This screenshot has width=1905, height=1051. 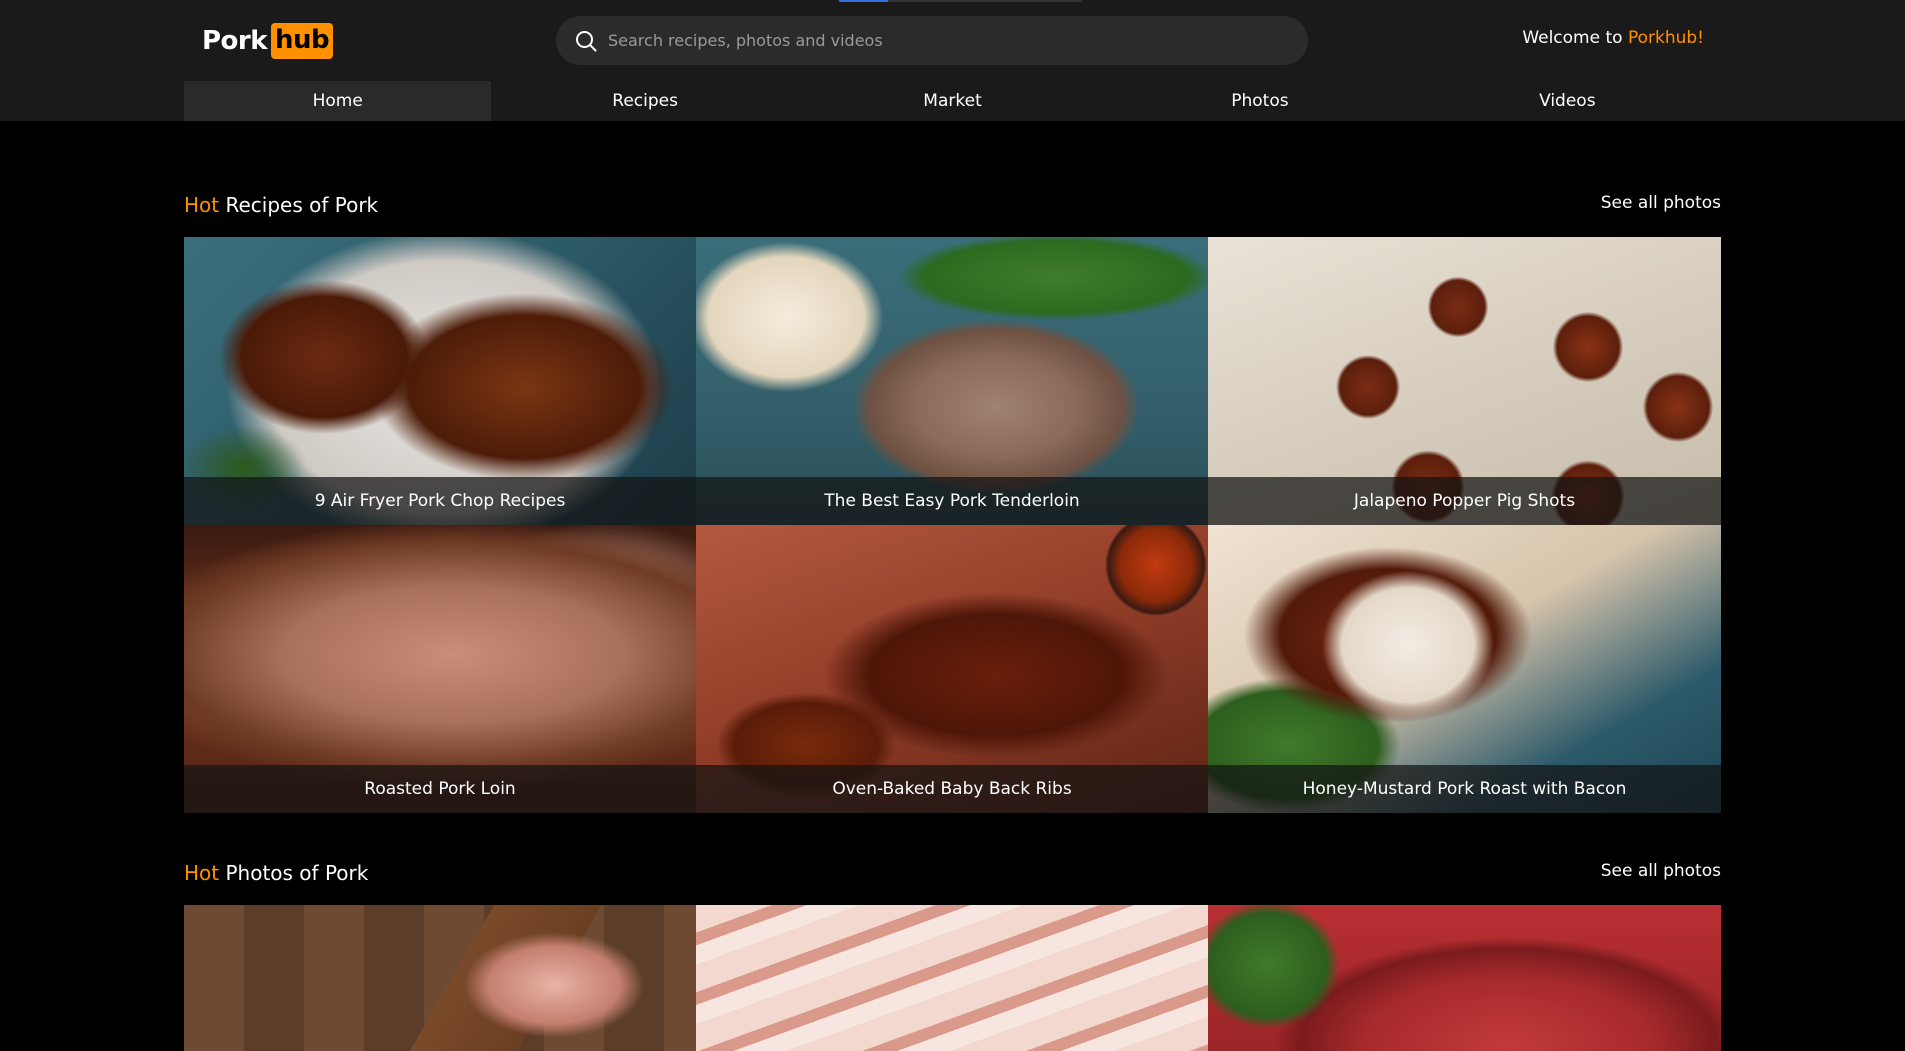 I want to click on photos-section-title: Hot Photos of Pork, so click(x=276, y=873).